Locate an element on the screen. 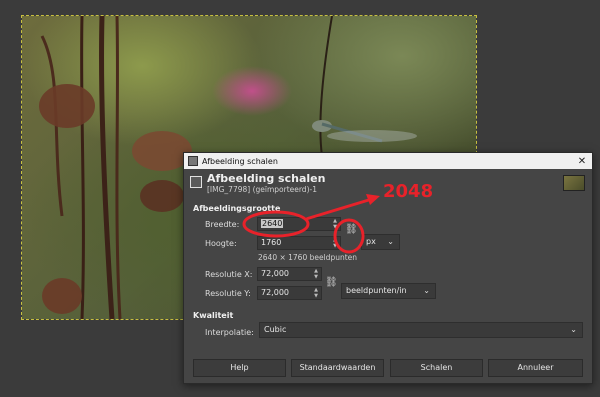 The width and height of the screenshot is (600, 397). width-value: 2640 is located at coordinates (272, 223).